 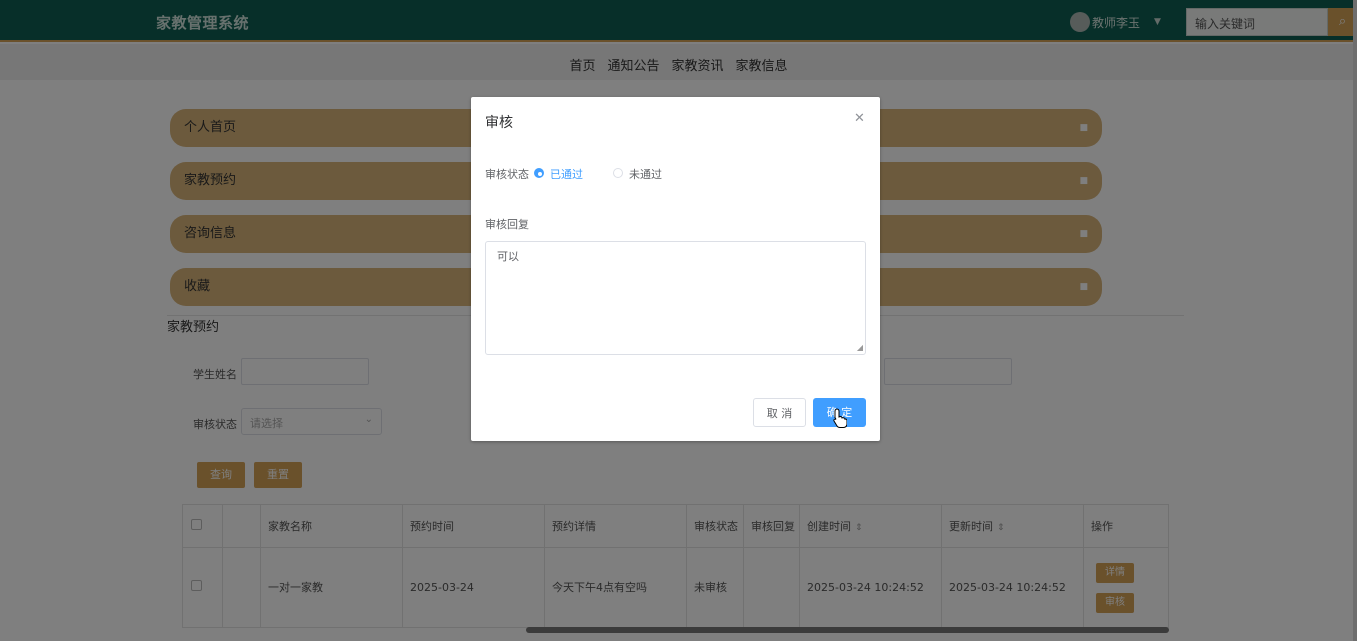 I want to click on audit-reply-textarea: 可以 ◢, so click(x=675, y=298).